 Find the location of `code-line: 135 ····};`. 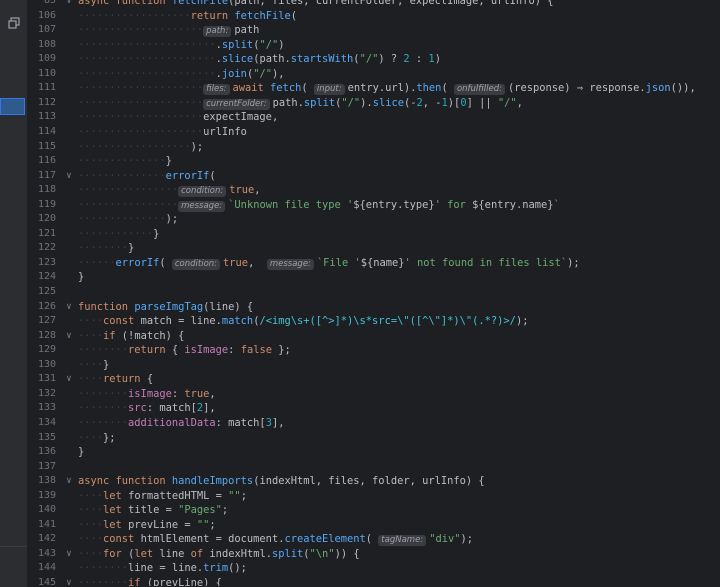

code-line: 135 ····}; is located at coordinates (374, 438).